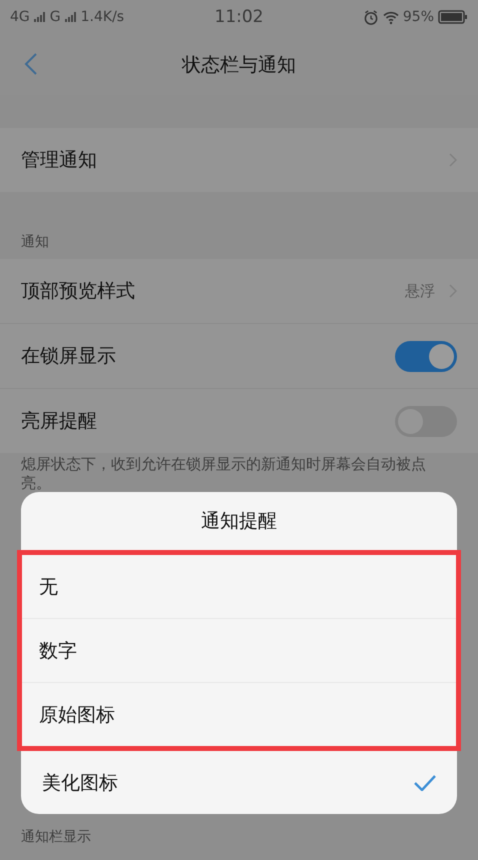  I want to click on row-label: 顶部预览样式, so click(78, 291).